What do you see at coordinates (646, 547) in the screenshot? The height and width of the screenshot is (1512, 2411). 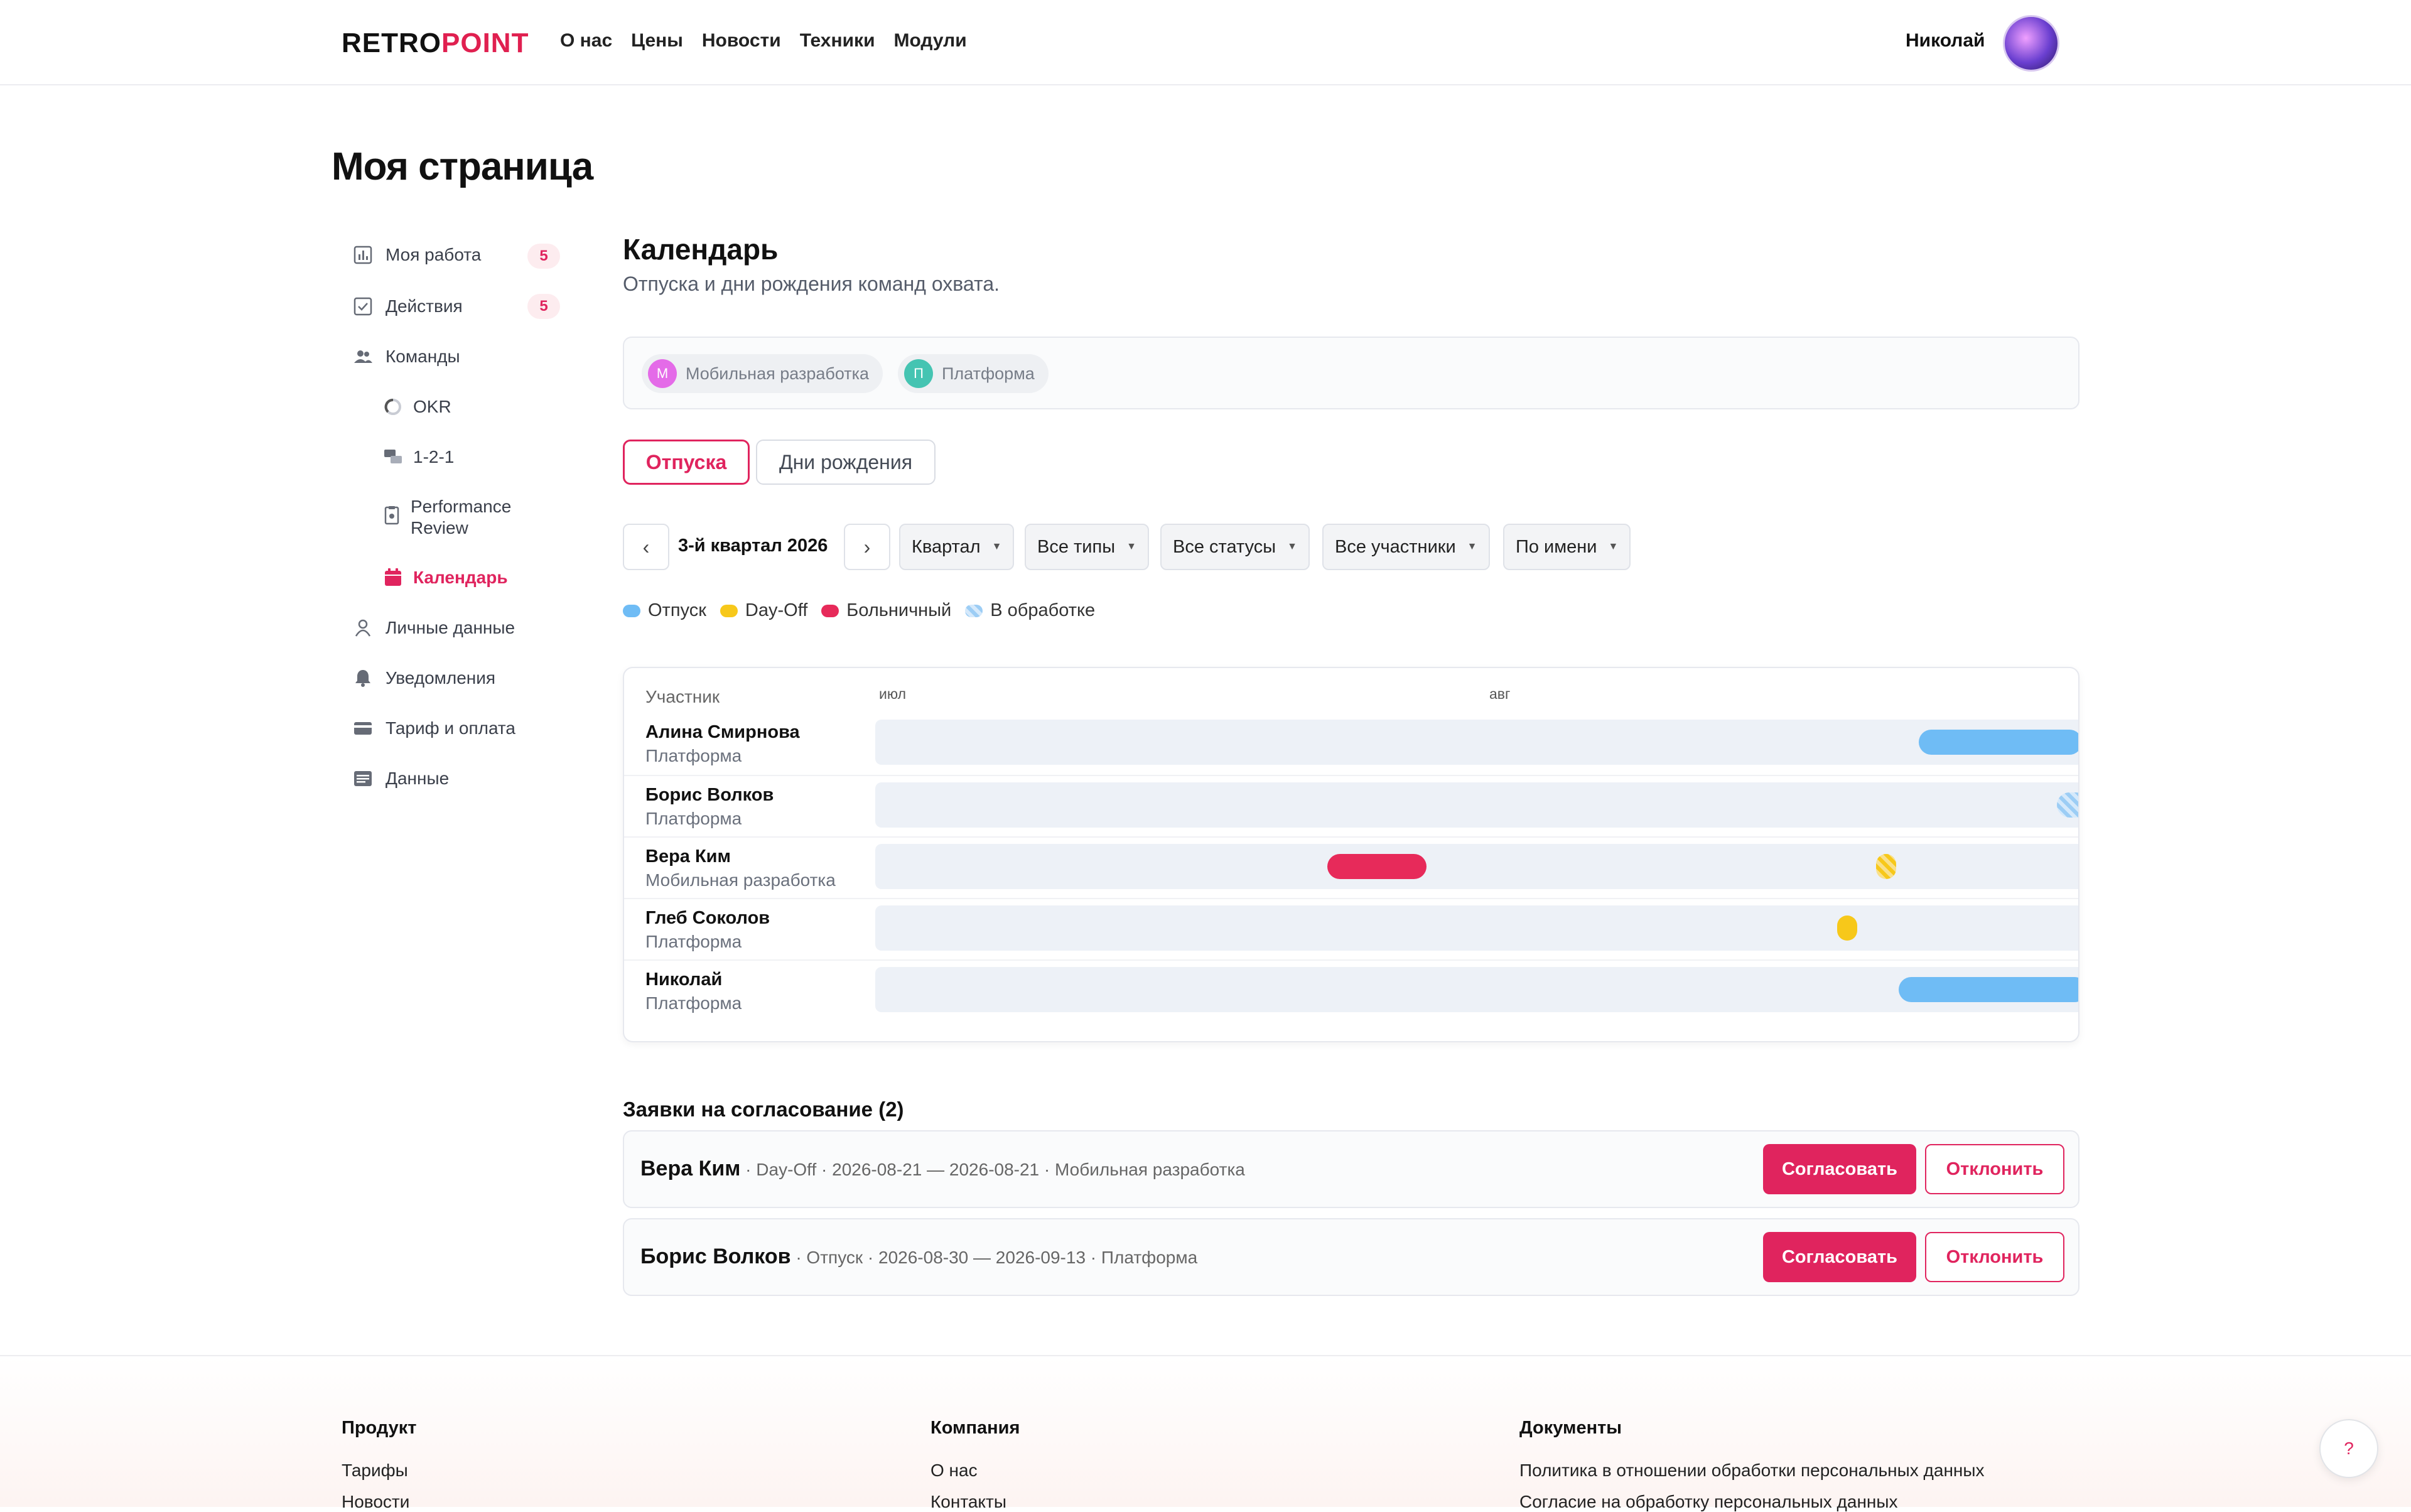 I see `prev-period-button: ‹` at bounding box center [646, 547].